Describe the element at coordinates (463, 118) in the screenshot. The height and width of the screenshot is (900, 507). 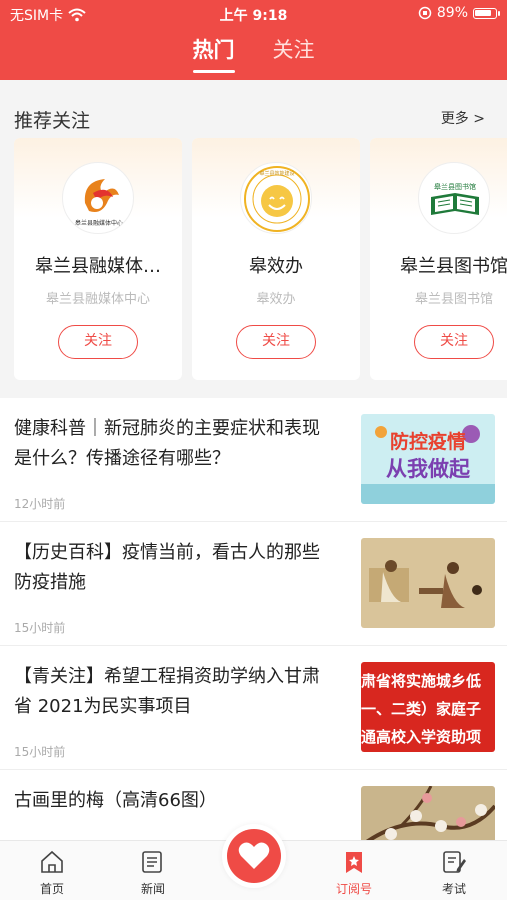
I see `recommend-more-link: 更多 >` at that location.